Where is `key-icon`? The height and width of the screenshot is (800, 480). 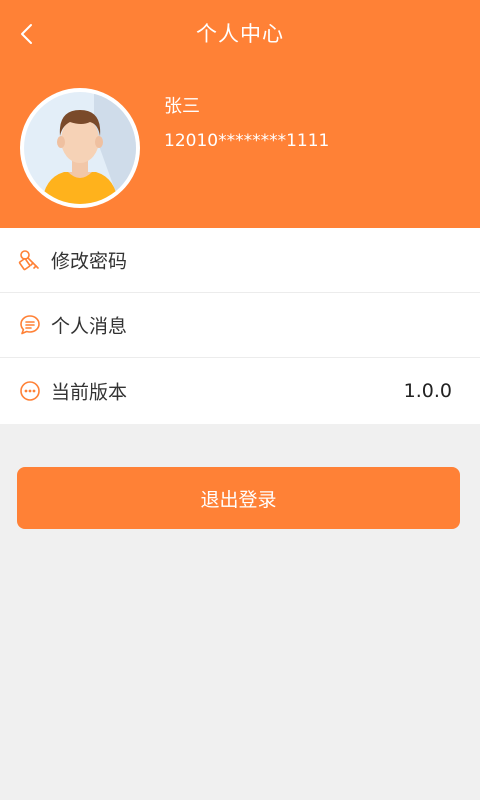
key-icon is located at coordinates (28, 260).